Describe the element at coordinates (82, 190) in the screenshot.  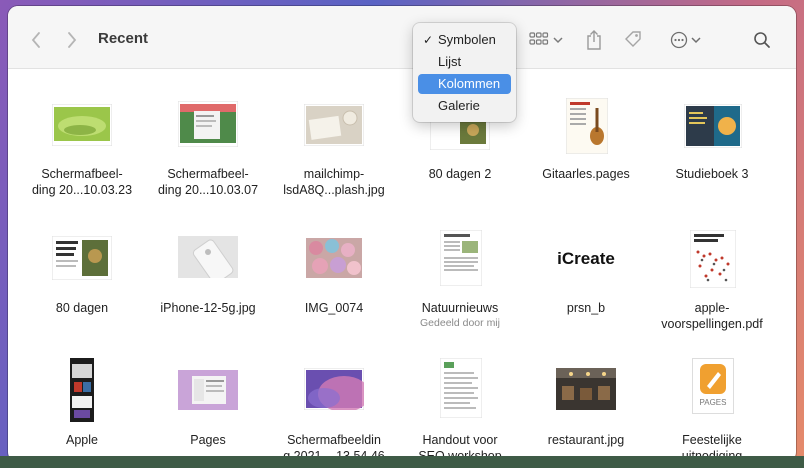
I see `file-name-line2: ding 20...10.03.23` at that location.